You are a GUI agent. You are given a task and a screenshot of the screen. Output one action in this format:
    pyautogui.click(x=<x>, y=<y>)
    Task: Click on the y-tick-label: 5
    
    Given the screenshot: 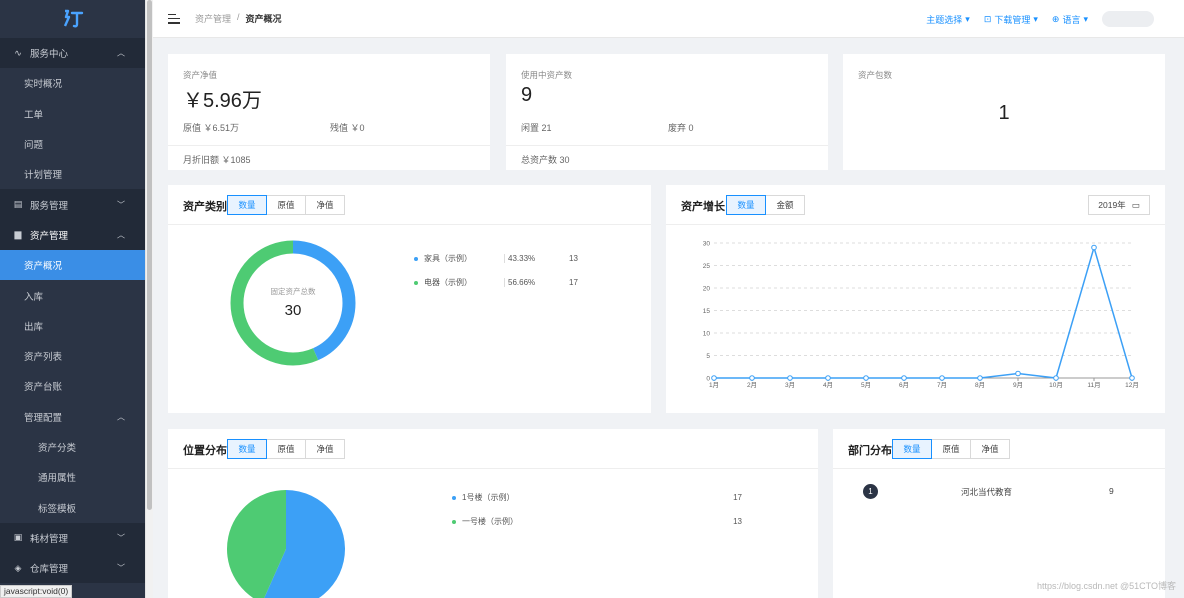 What is the action you would take?
    pyautogui.click(x=708, y=356)
    